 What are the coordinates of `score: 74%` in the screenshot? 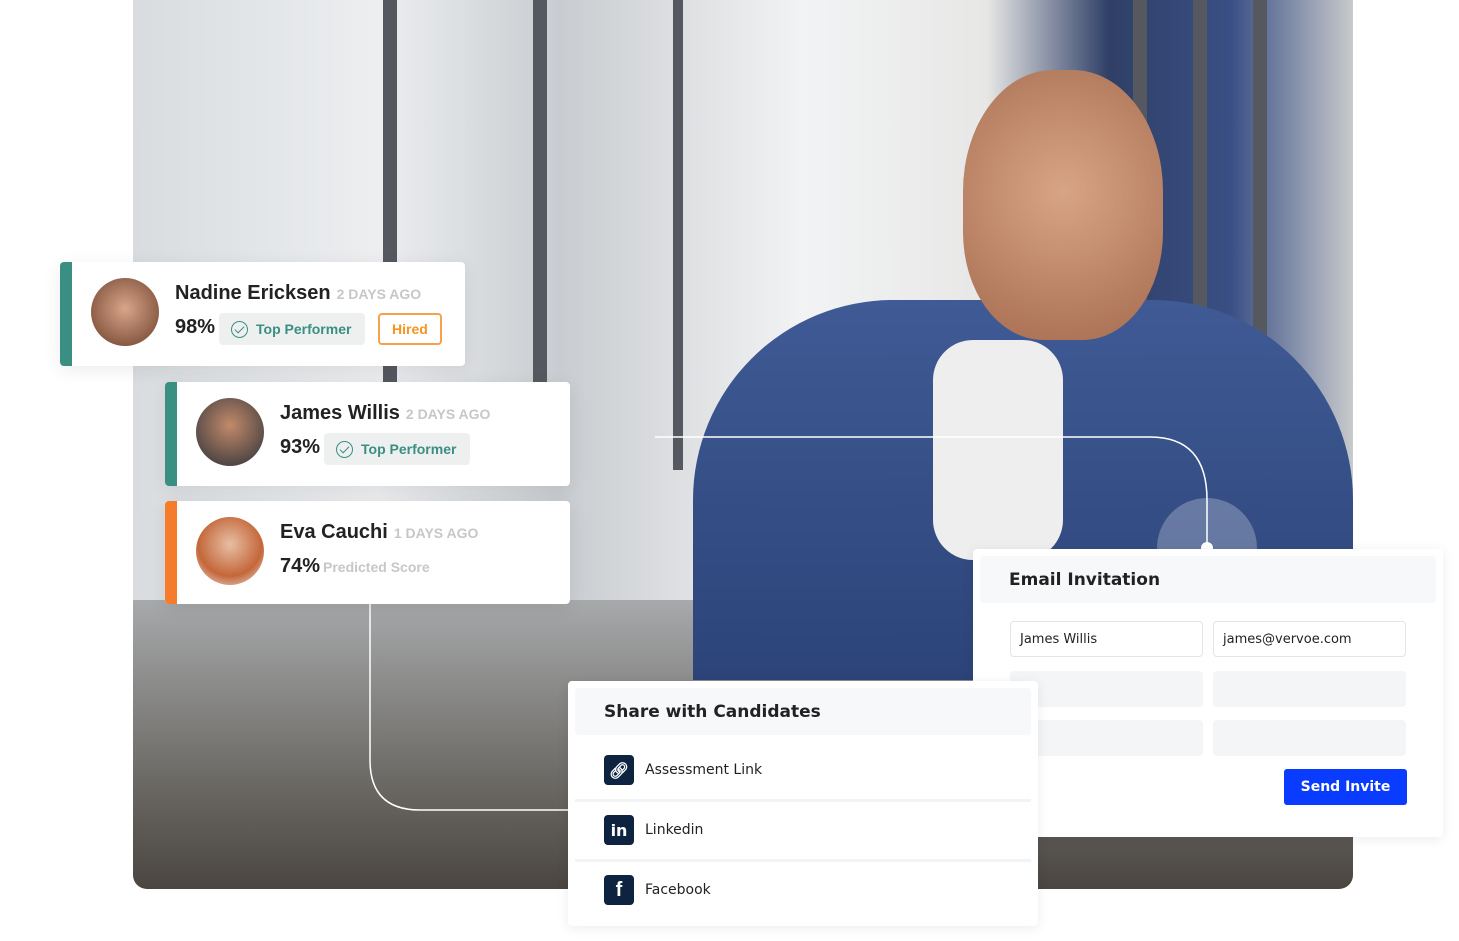 It's located at (300, 566).